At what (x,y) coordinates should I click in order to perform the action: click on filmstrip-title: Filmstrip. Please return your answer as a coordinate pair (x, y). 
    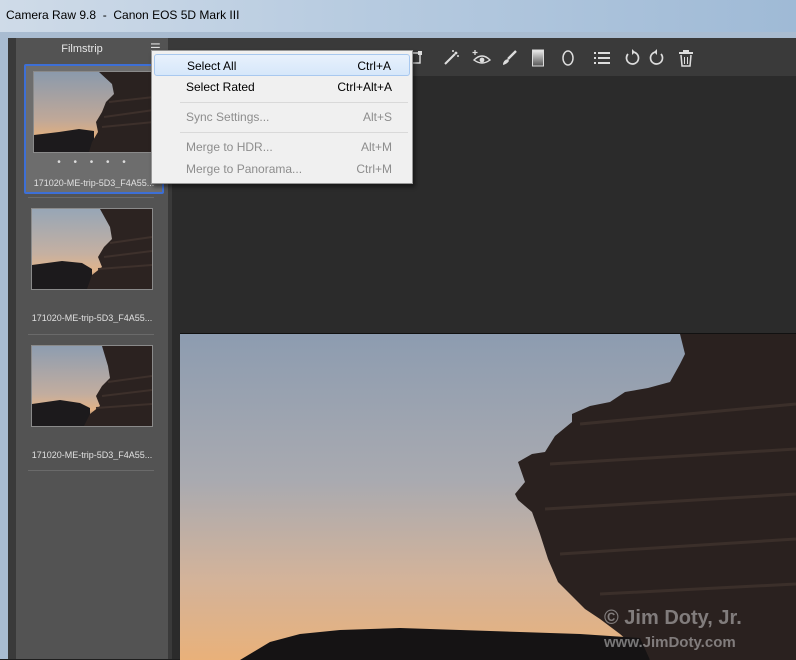
    Looking at the image, I should click on (82, 49).